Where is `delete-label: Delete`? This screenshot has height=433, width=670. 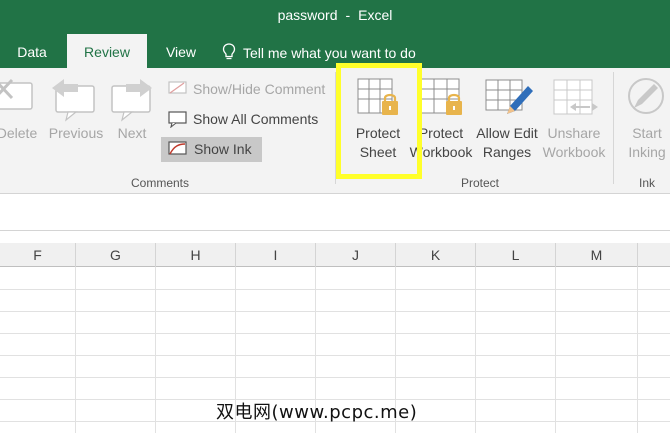 delete-label: Delete is located at coordinates (19, 133).